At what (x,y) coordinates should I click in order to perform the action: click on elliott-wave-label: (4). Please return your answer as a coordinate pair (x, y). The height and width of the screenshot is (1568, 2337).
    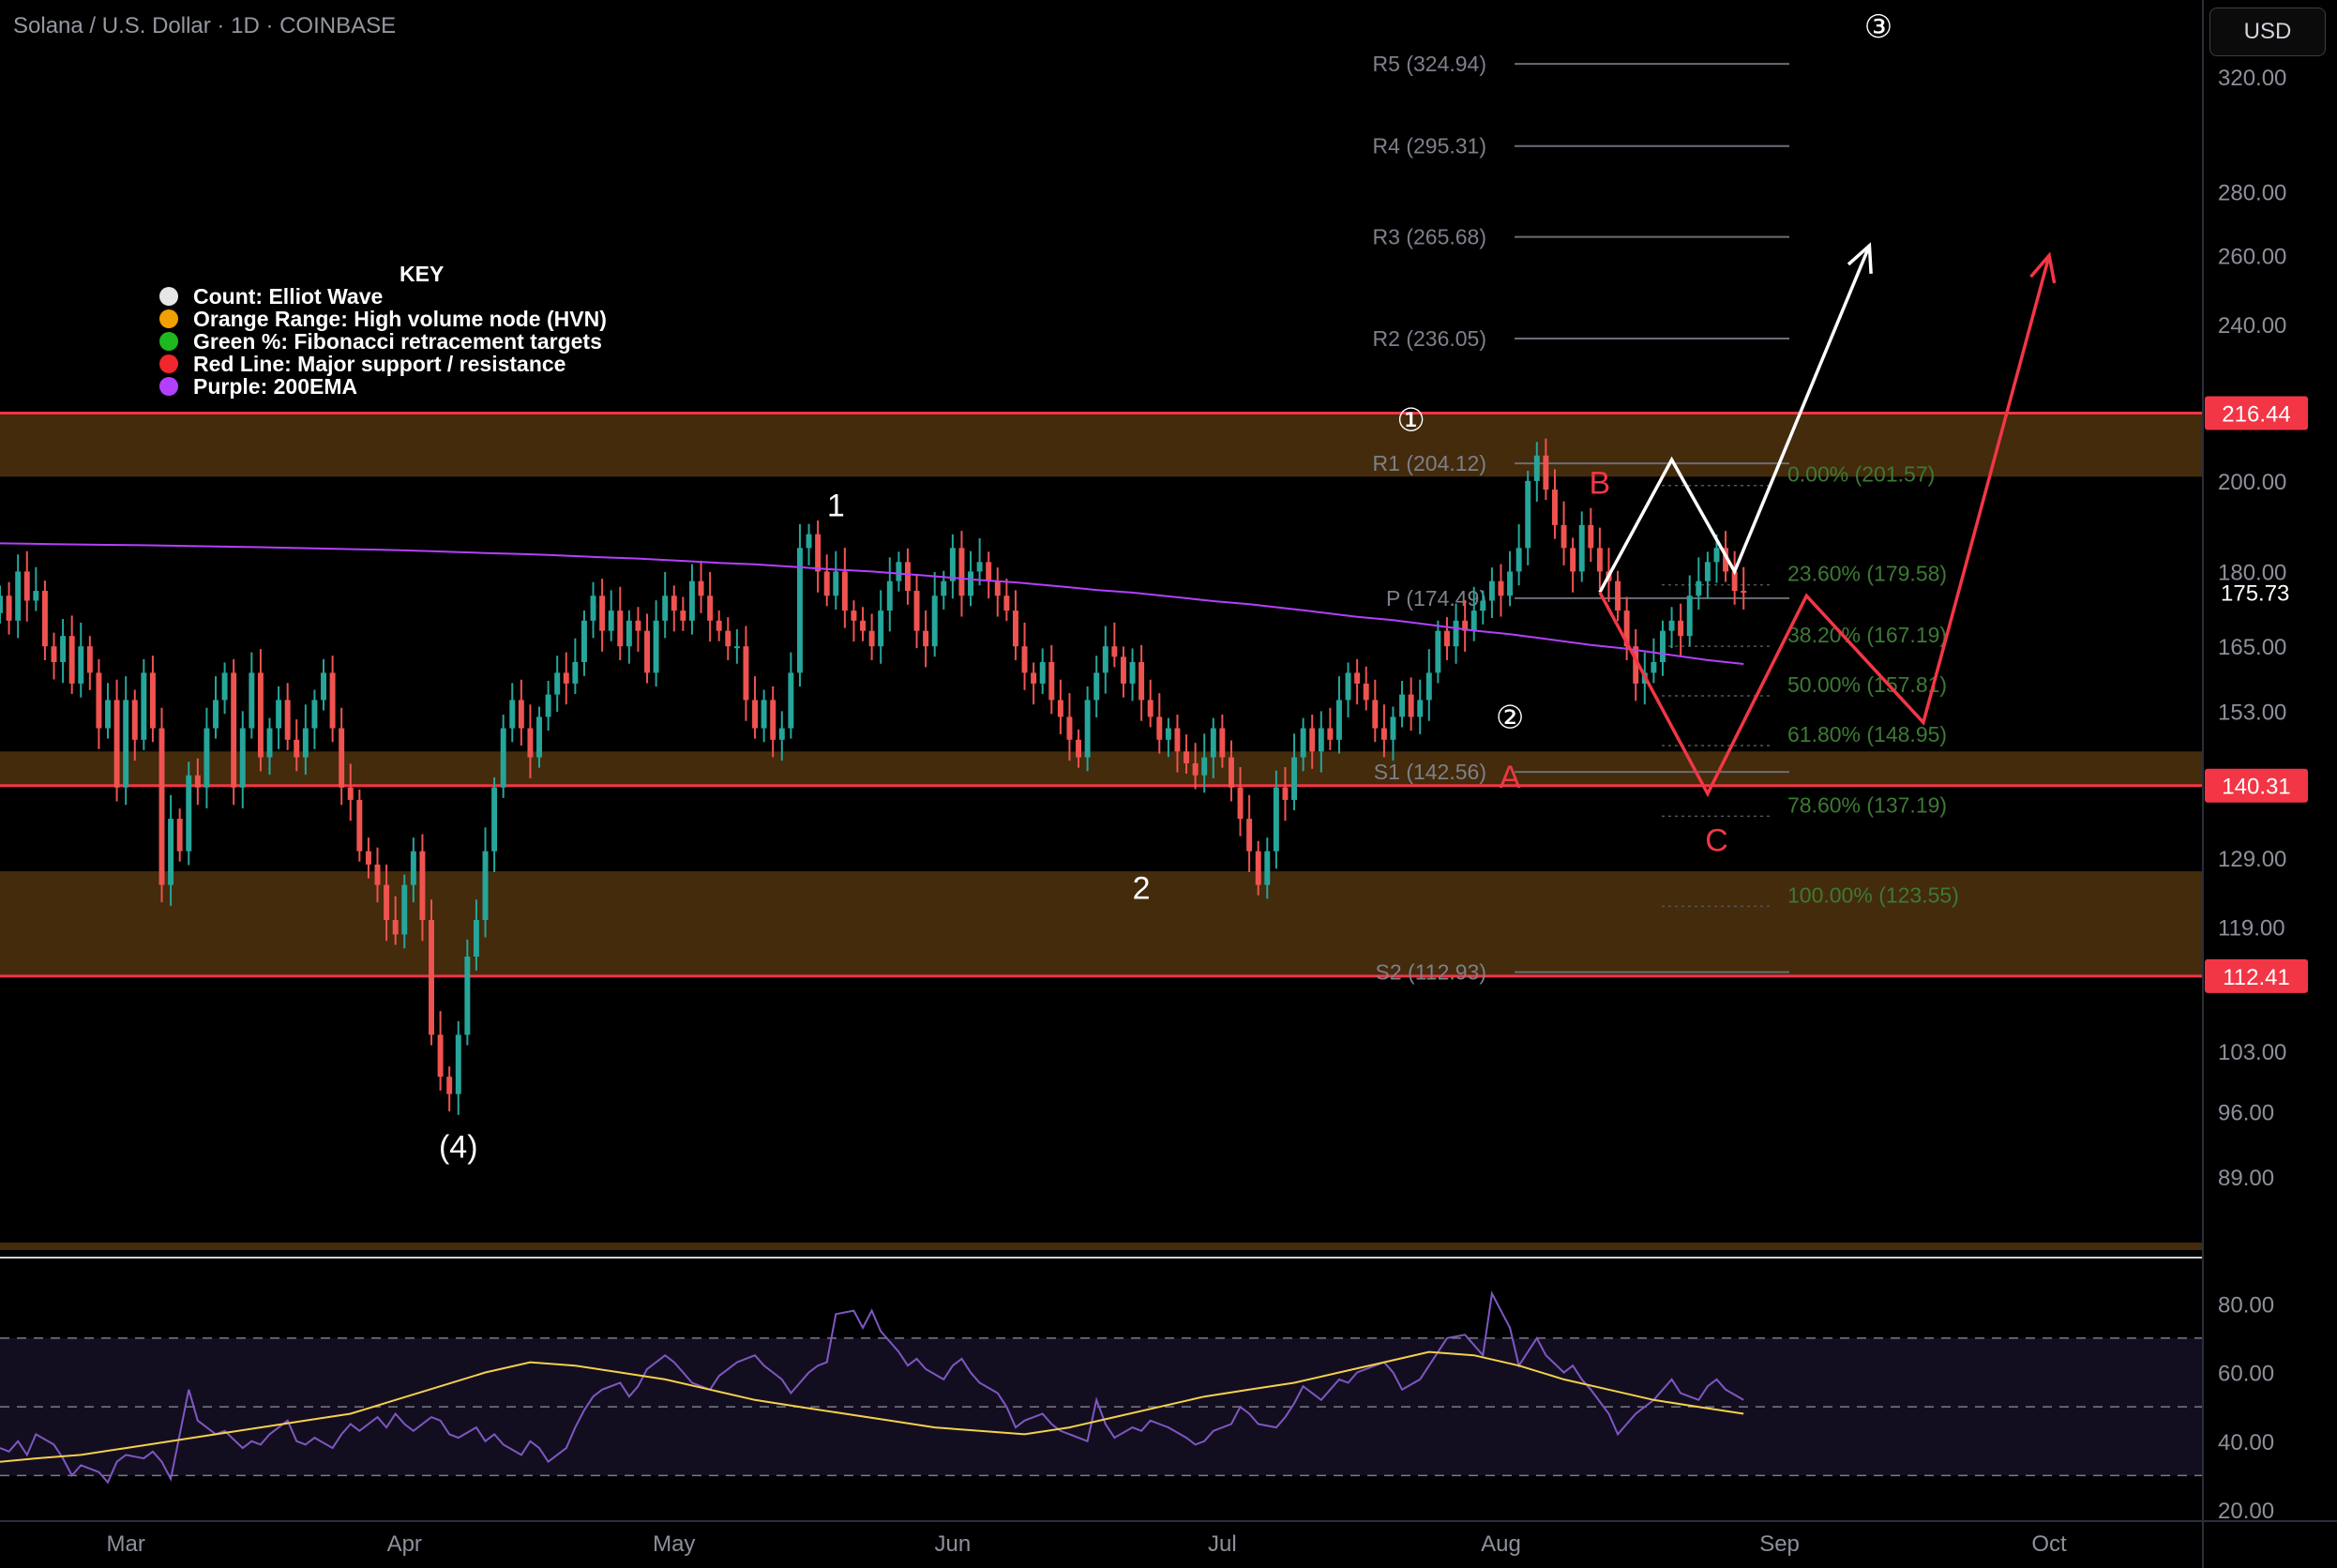
    Looking at the image, I should click on (459, 1148).